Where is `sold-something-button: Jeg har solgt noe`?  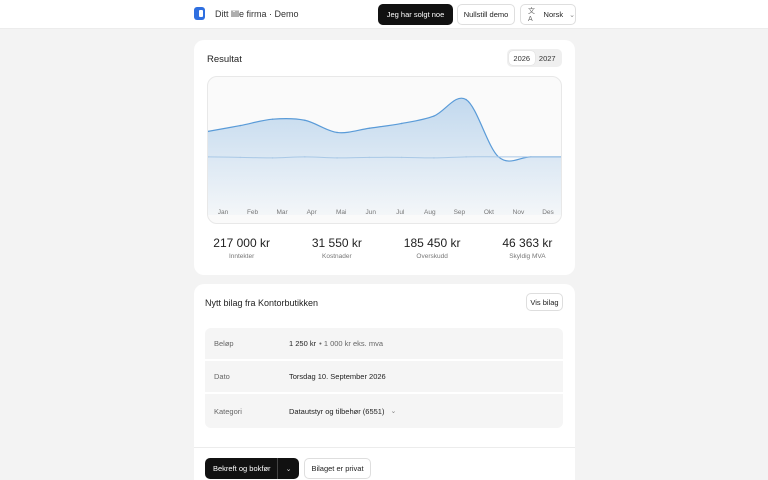 sold-something-button: Jeg har solgt noe is located at coordinates (415, 14).